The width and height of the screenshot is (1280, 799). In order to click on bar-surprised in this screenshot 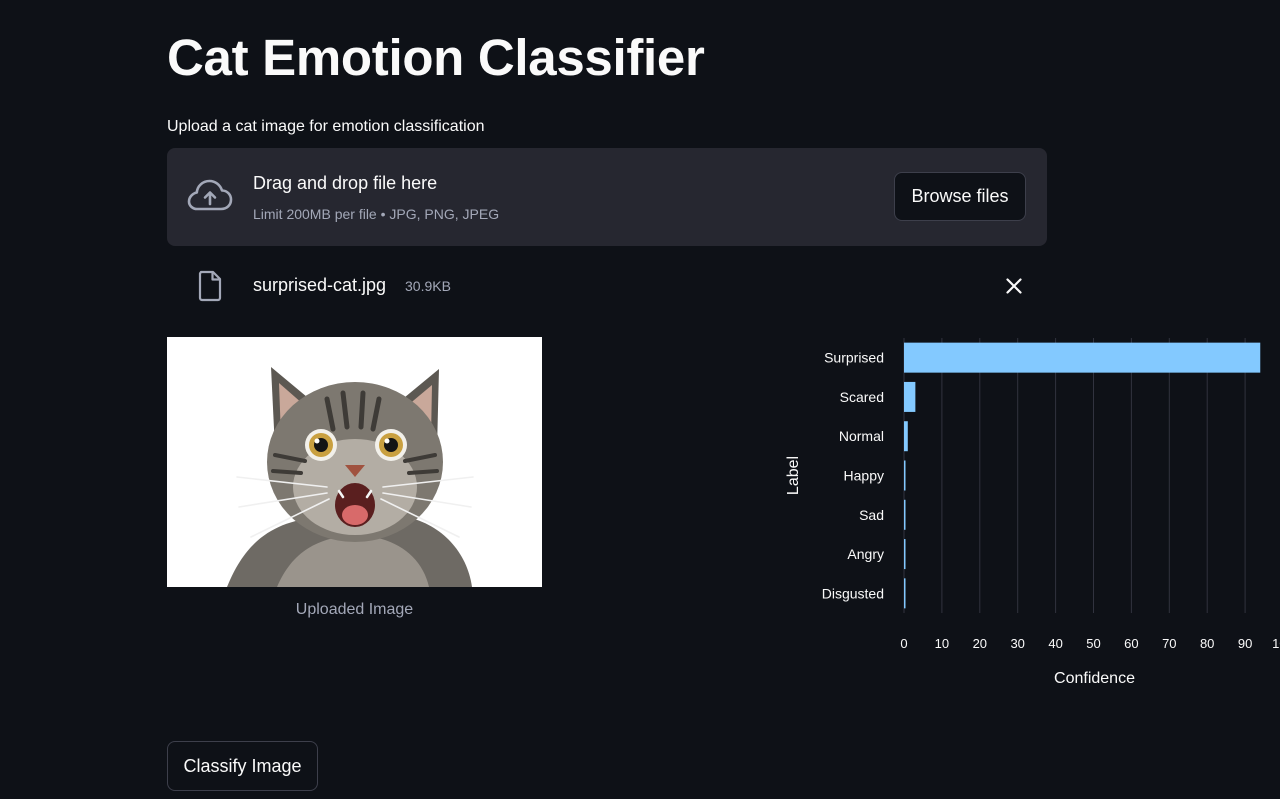, I will do `click(1082, 357)`.